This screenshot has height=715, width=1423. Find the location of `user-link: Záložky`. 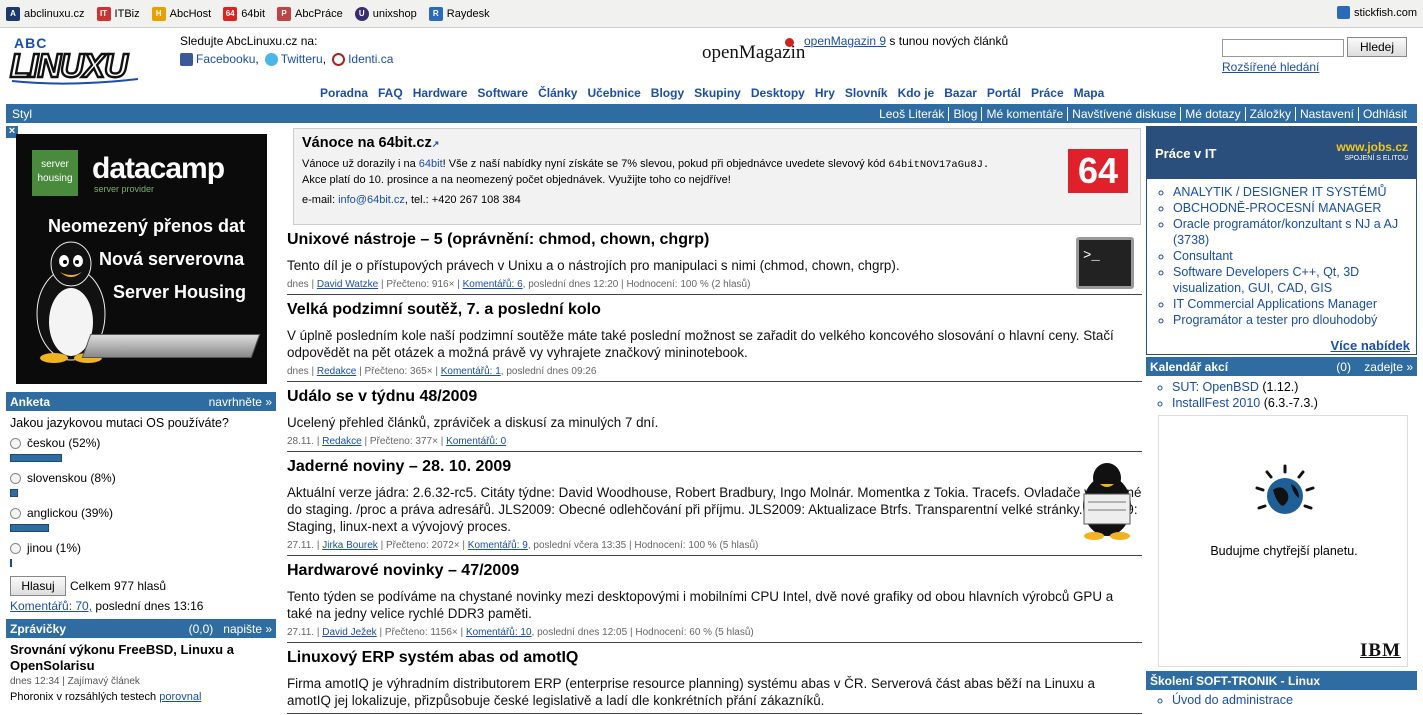

user-link: Záložky is located at coordinates (1269, 113).